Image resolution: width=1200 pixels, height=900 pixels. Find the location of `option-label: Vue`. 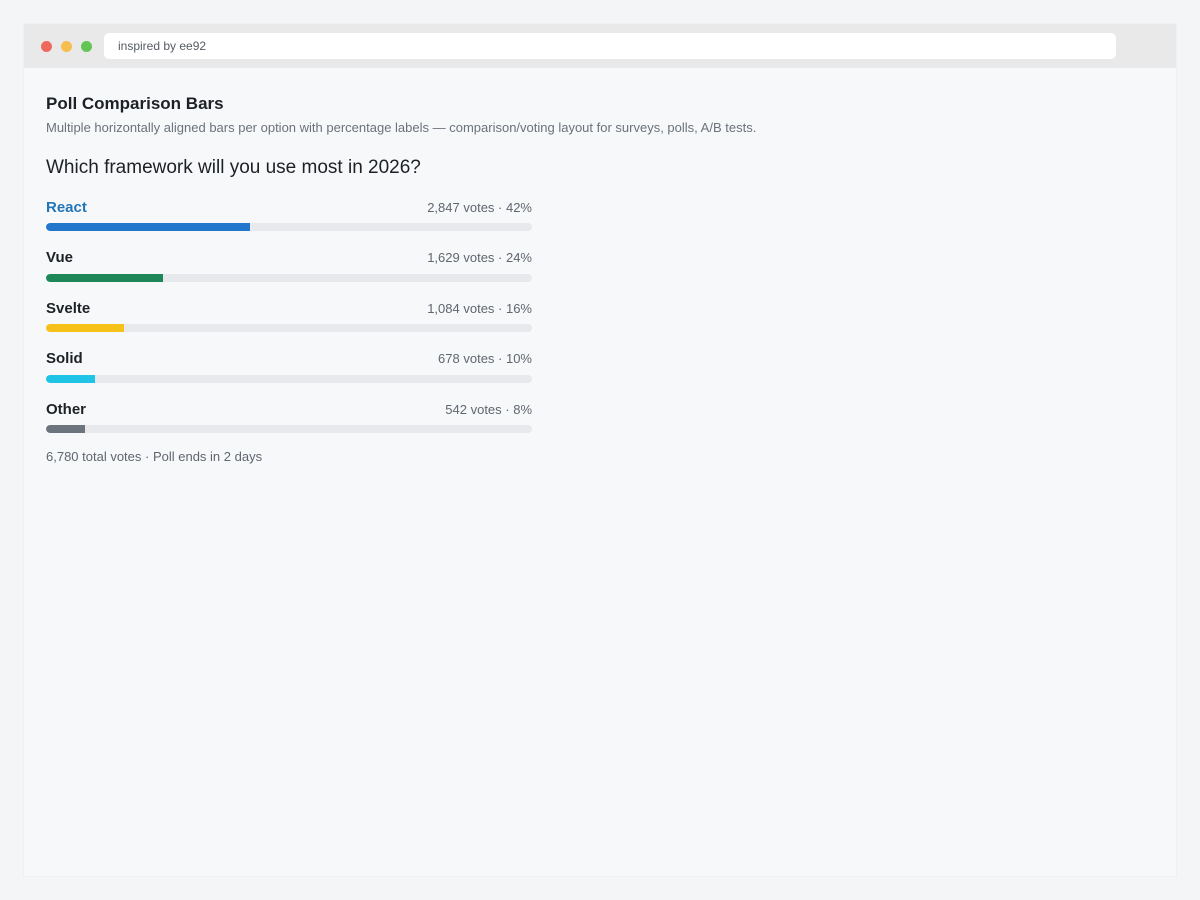

option-label: Vue is located at coordinates (59, 257).